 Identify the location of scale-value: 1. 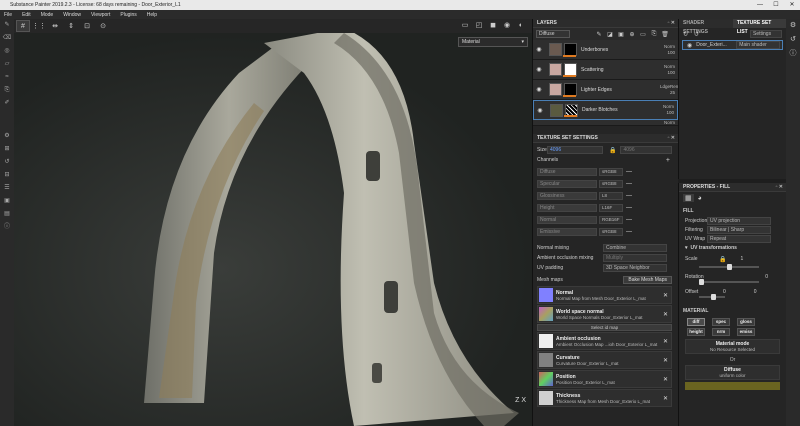
(741, 259).